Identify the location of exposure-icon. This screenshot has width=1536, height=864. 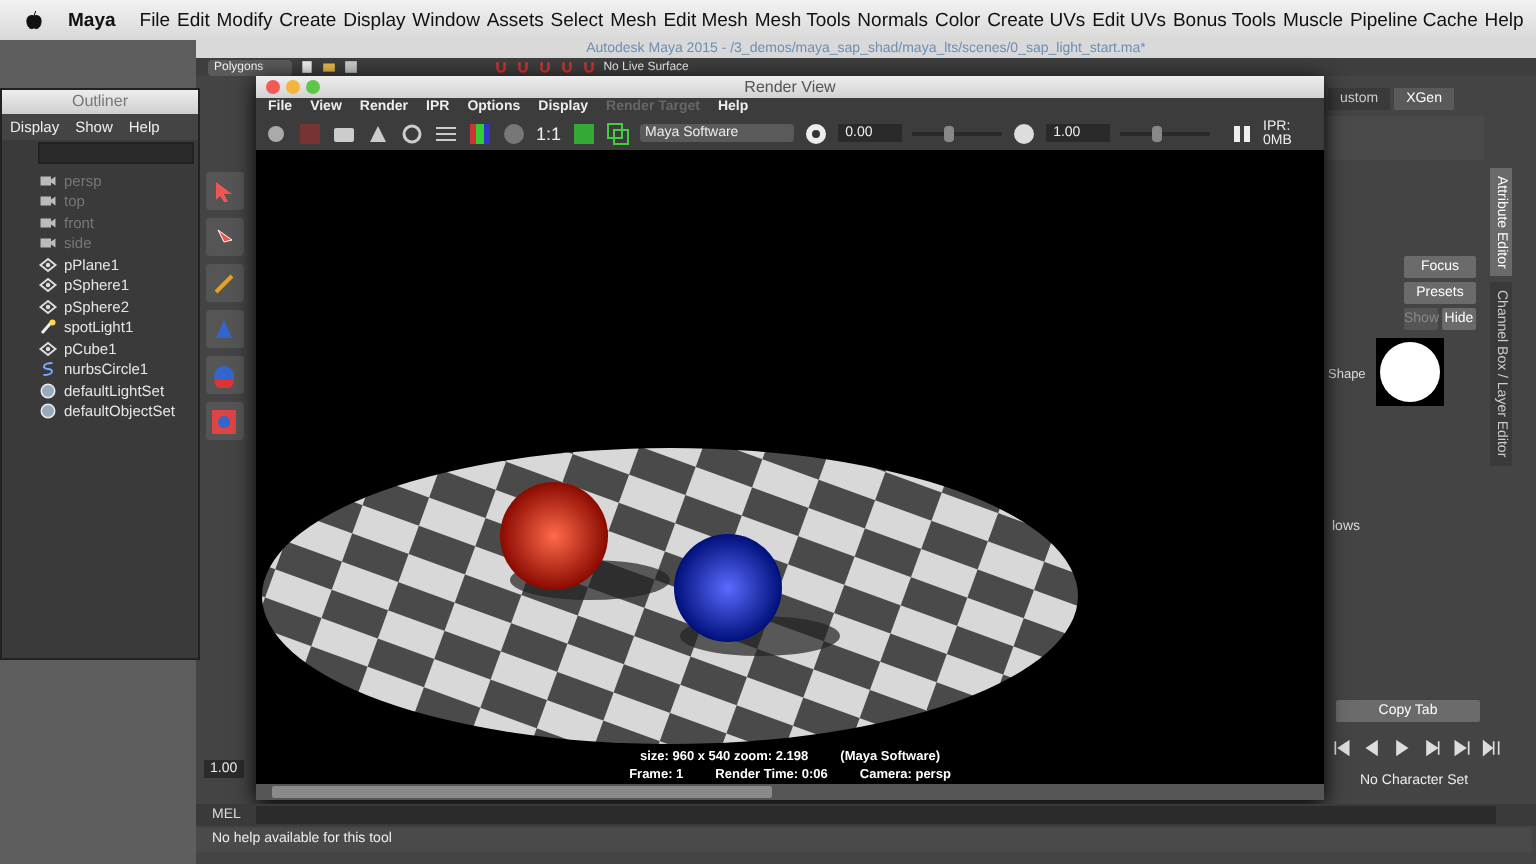
(815, 133).